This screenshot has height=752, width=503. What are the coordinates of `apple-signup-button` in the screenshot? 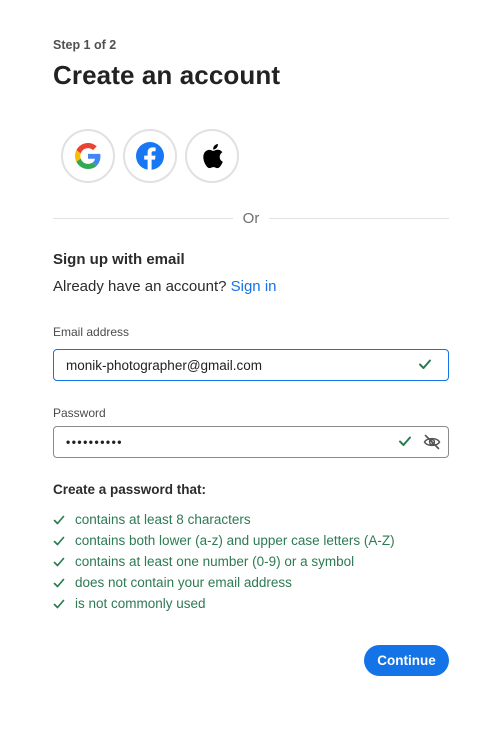 It's located at (212, 156).